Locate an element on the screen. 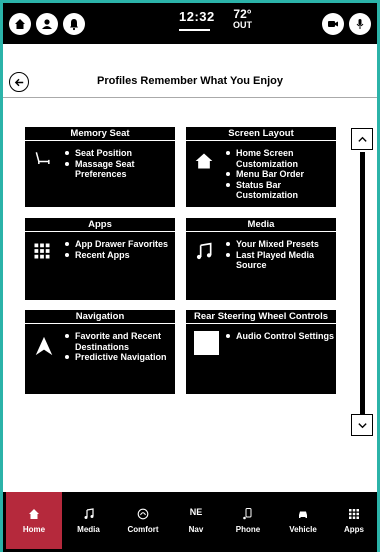 The image size is (380, 552). clock-underline is located at coordinates (194, 30).